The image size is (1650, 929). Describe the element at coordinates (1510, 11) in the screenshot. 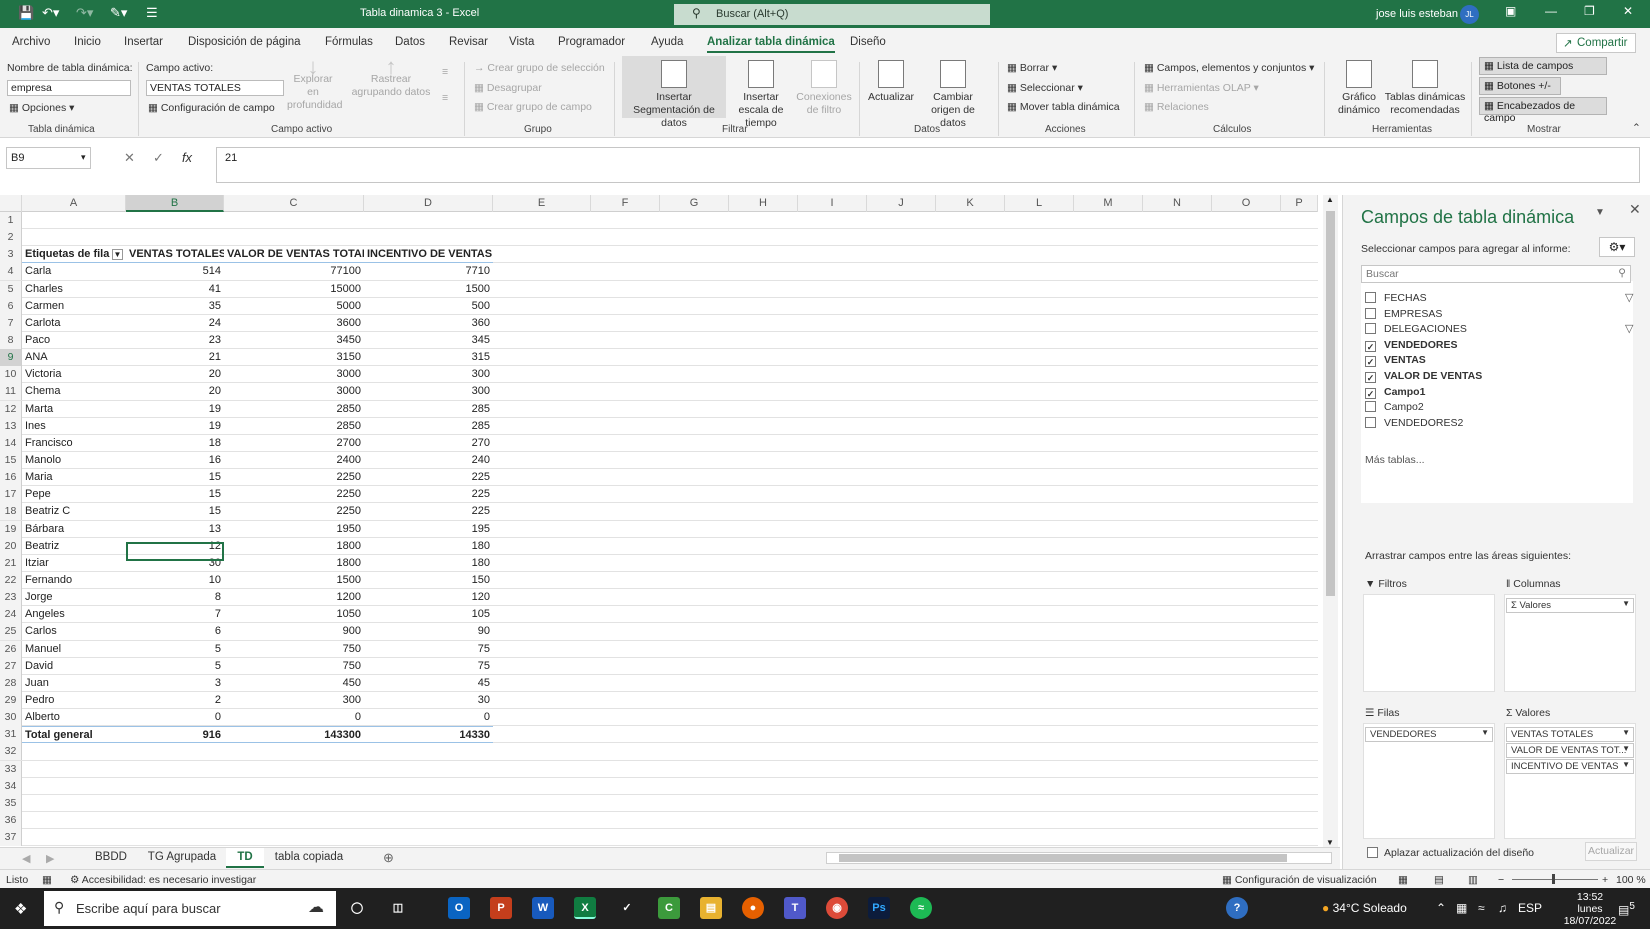

I see `ribbon-display-icon: ▣` at that location.